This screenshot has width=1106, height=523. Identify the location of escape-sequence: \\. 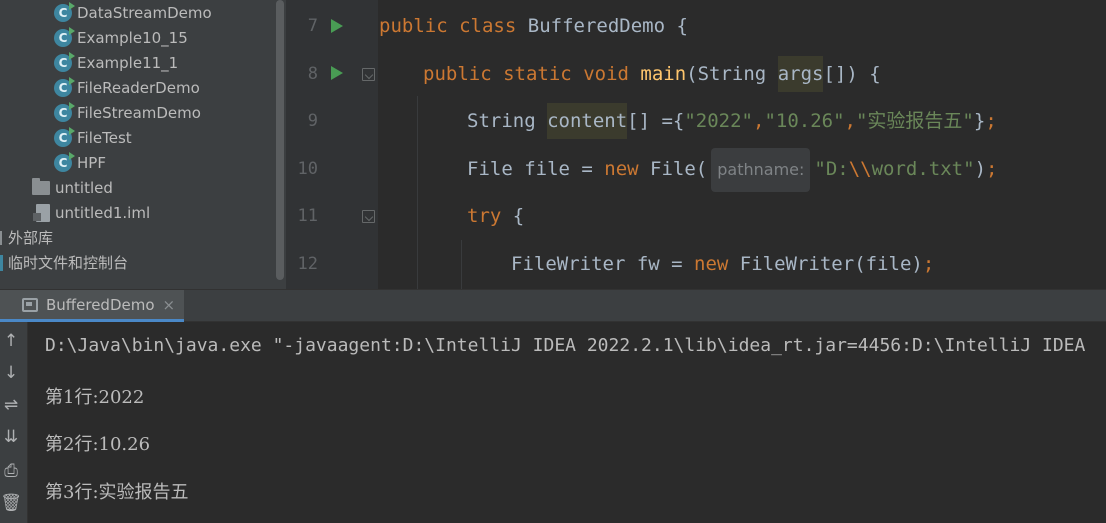
(860, 169).